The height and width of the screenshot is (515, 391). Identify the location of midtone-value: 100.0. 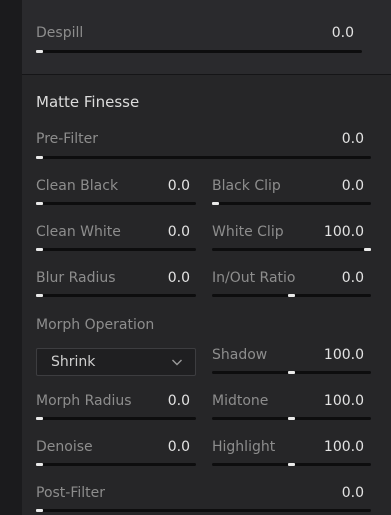
(332, 401).